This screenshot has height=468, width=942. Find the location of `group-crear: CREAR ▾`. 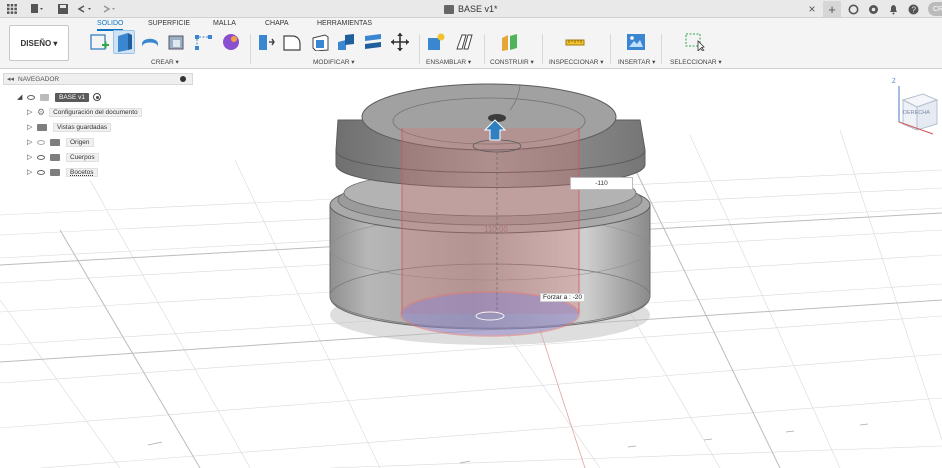

group-crear: CREAR ▾ is located at coordinates (165, 62).